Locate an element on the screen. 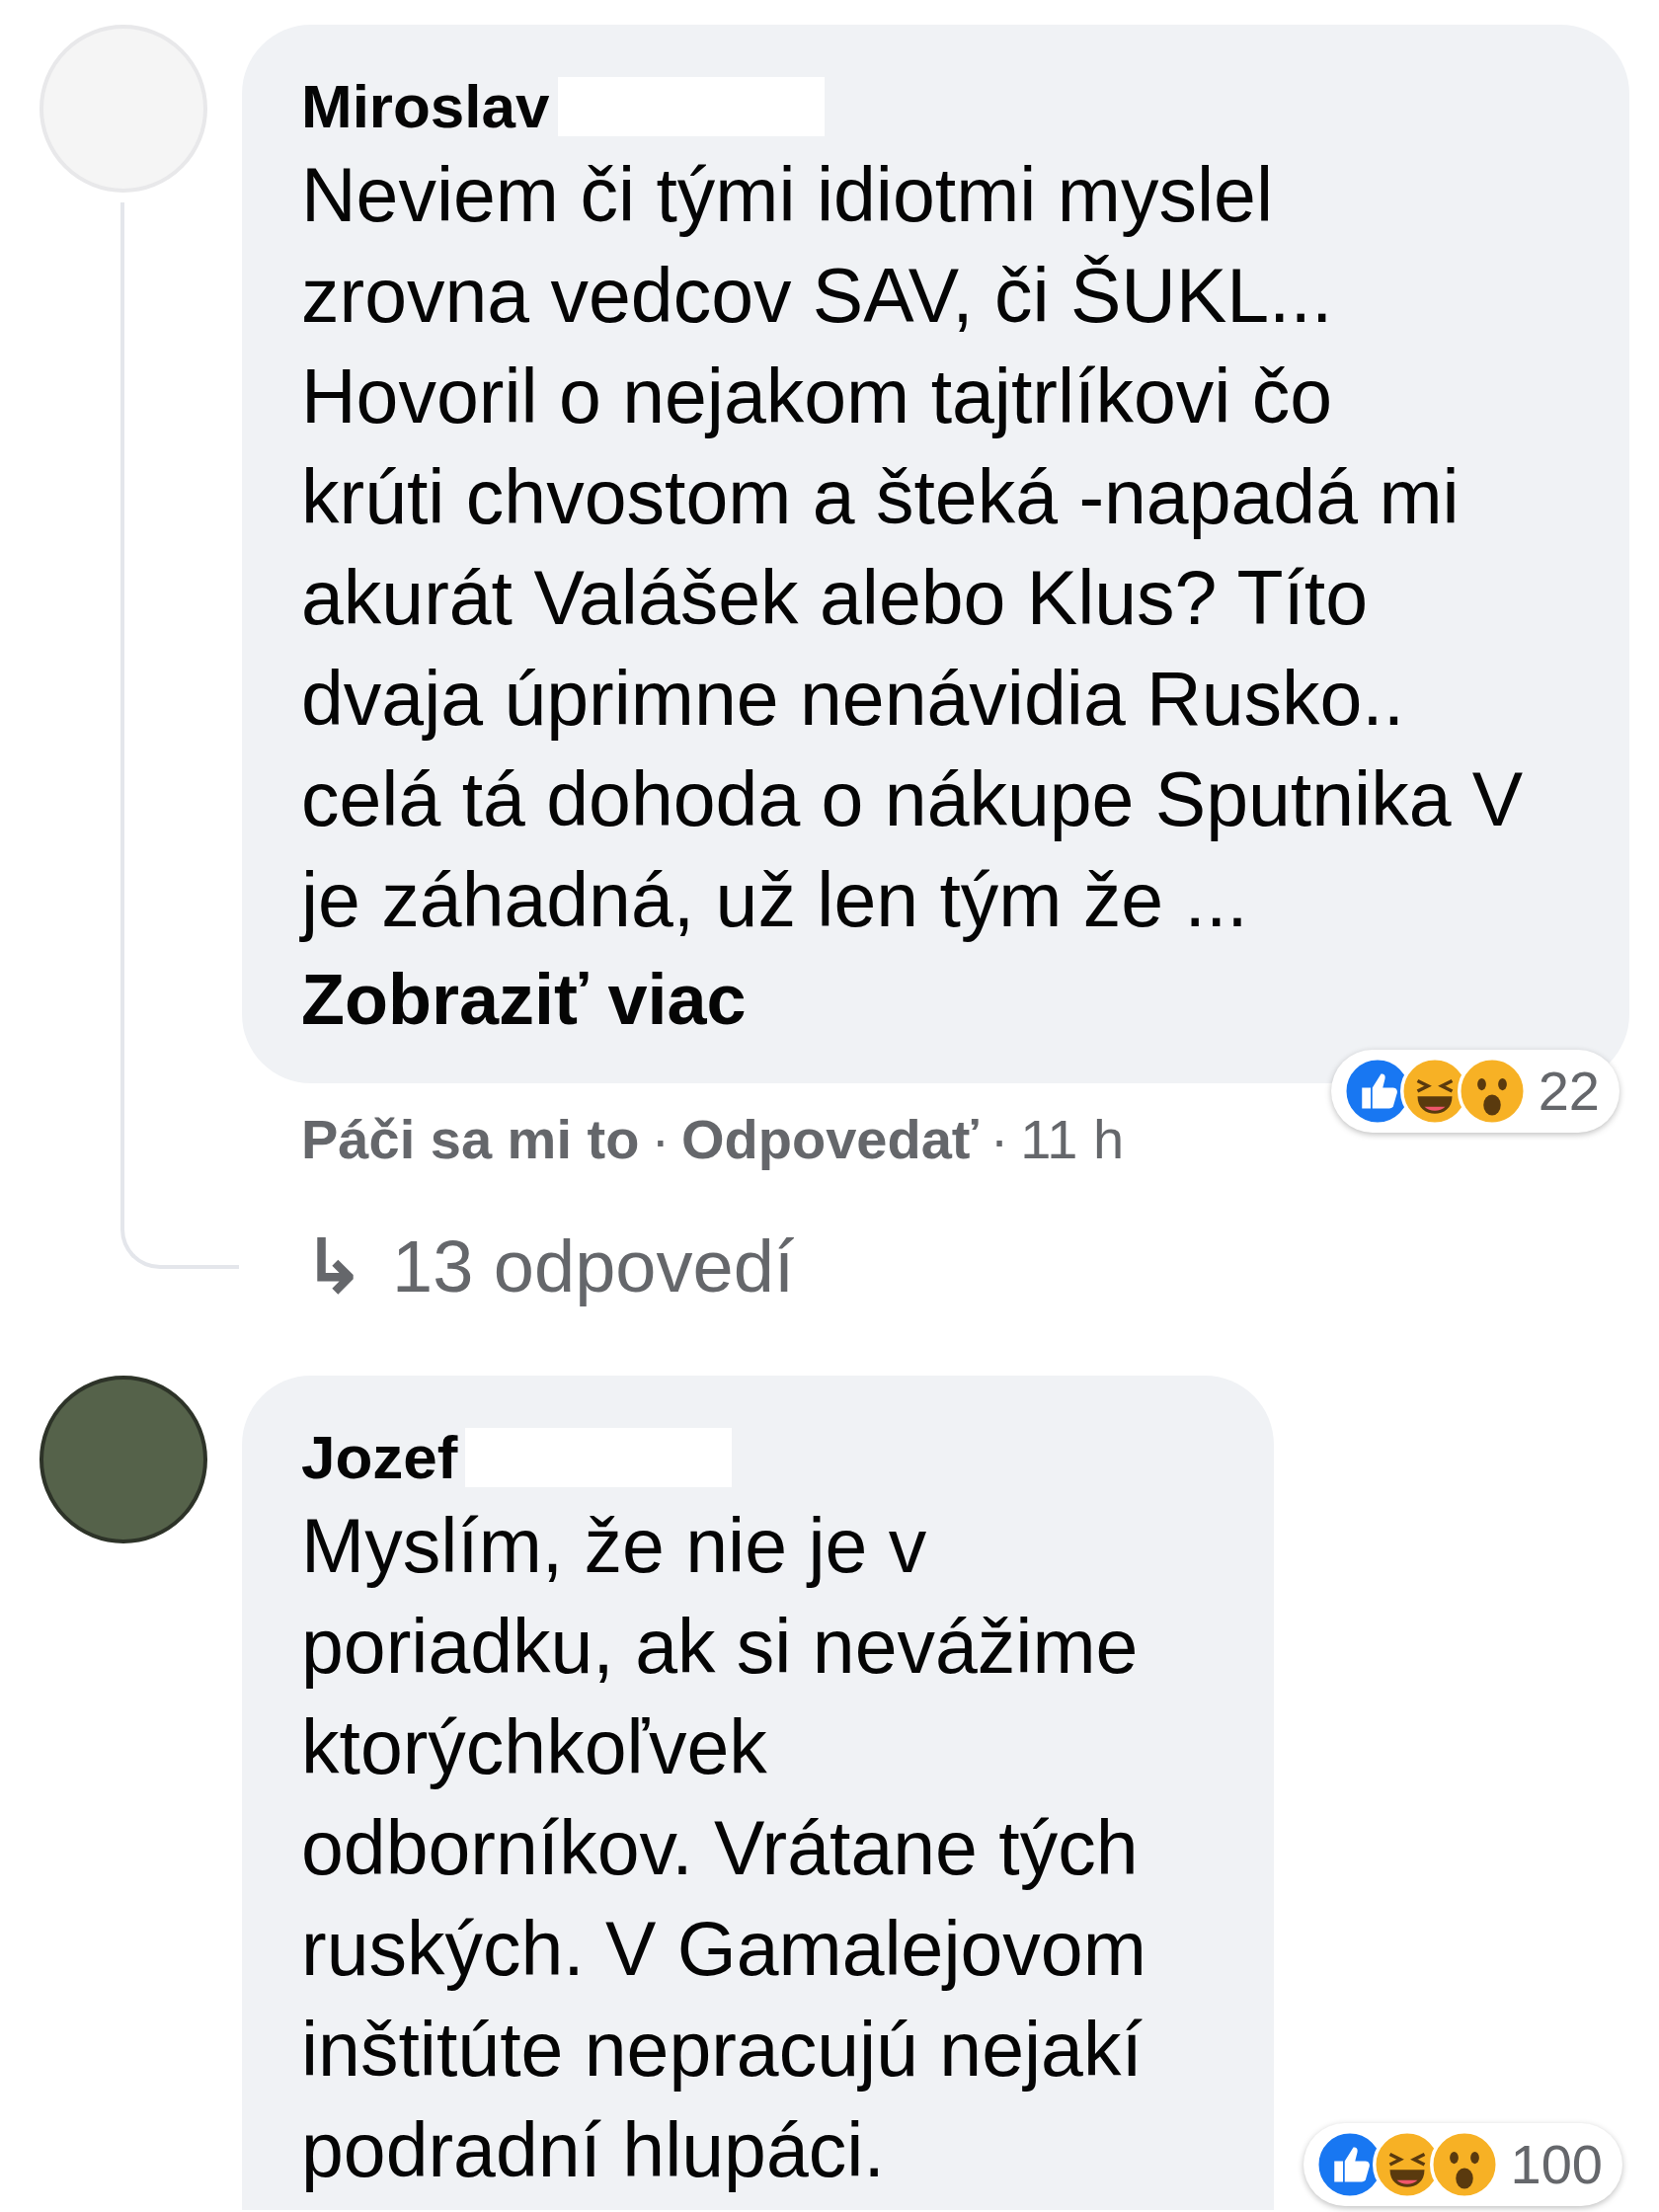  author-name: Miroslav is located at coordinates (426, 107).